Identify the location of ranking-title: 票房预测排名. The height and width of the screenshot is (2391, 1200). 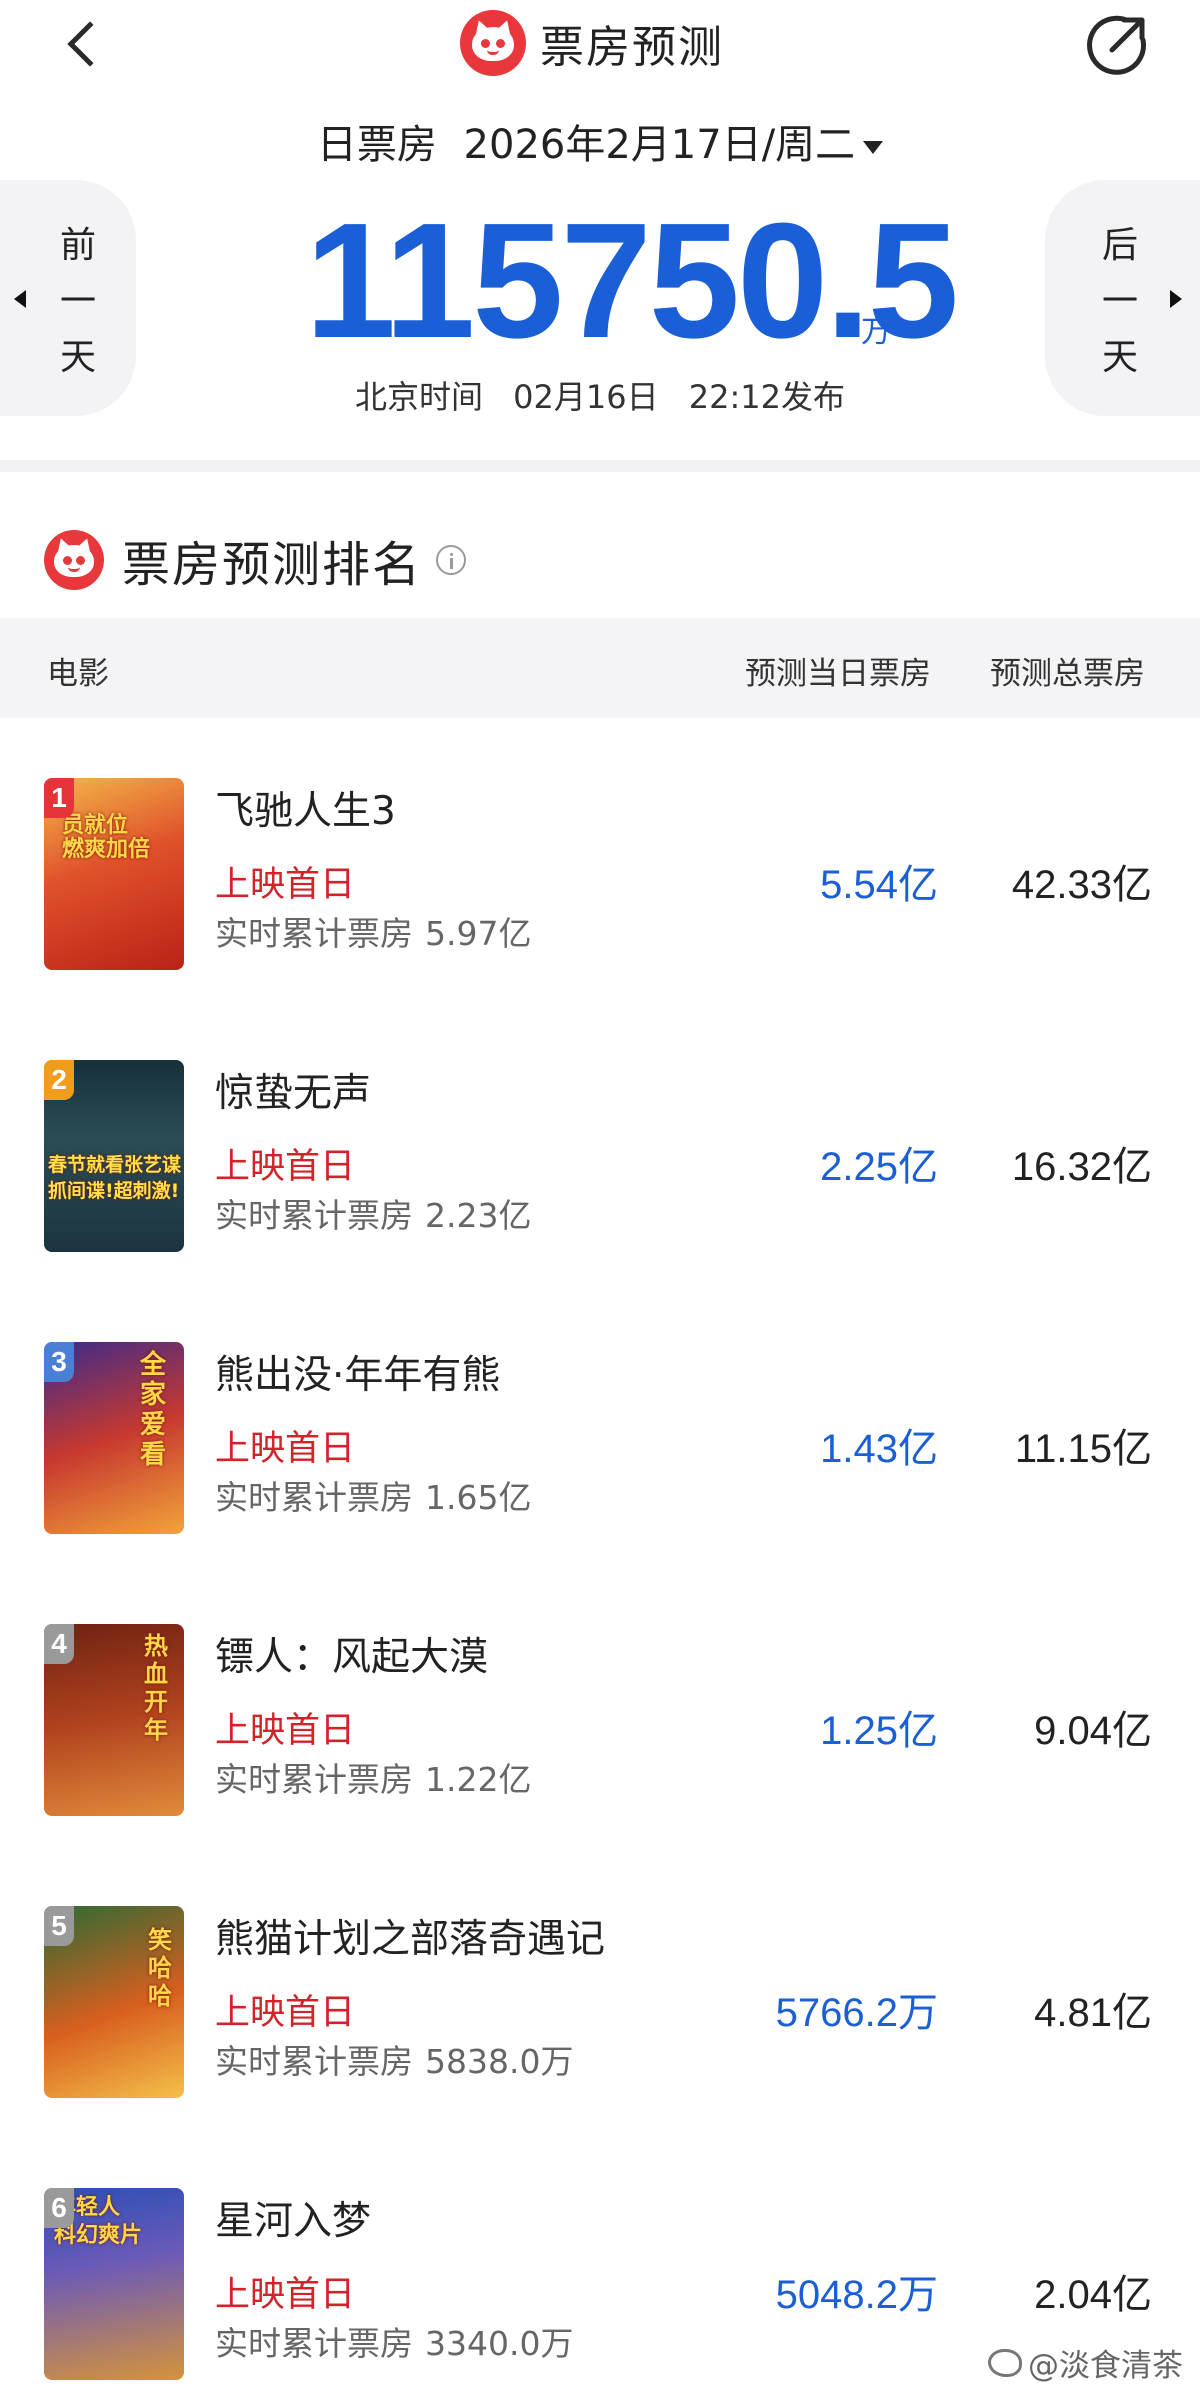
(255, 560).